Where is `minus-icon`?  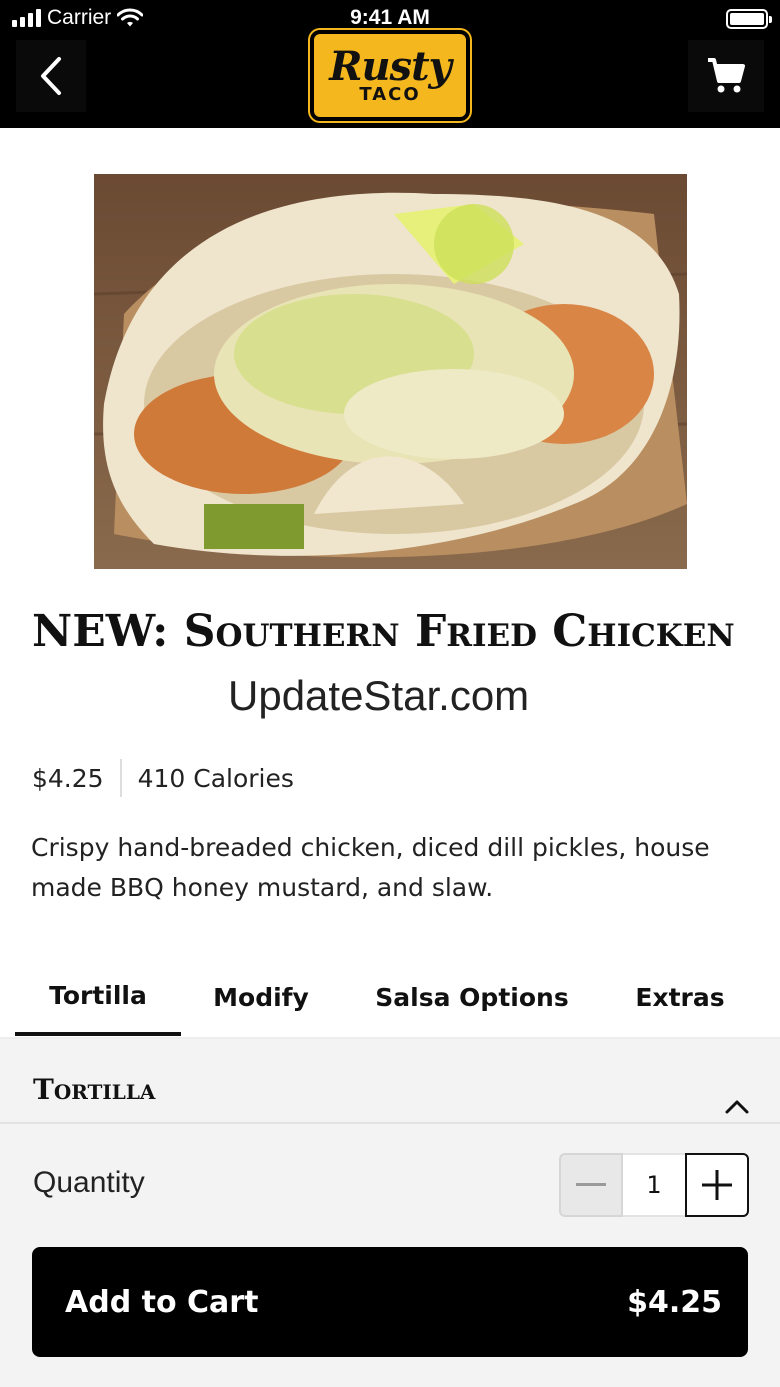 minus-icon is located at coordinates (591, 1184).